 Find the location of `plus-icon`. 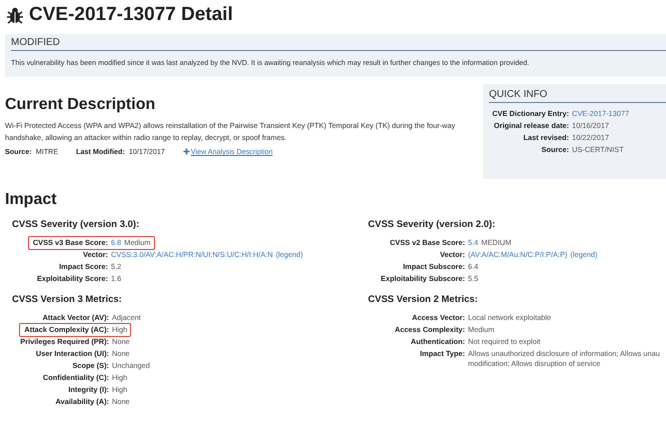

plus-icon is located at coordinates (186, 151).